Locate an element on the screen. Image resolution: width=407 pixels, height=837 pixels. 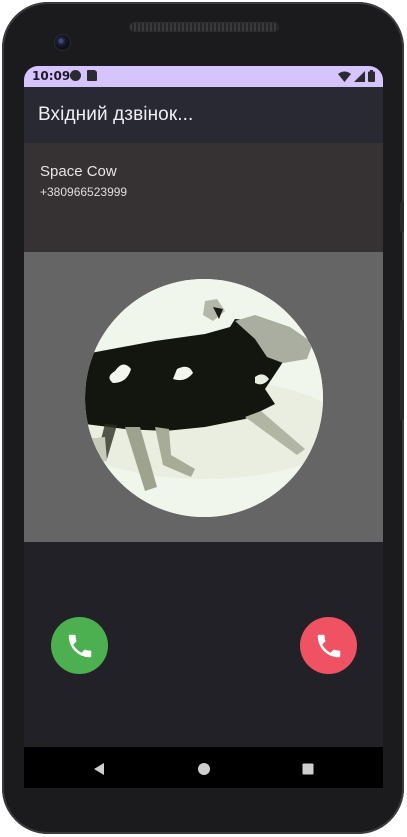
battery-icon is located at coordinates (371, 76).